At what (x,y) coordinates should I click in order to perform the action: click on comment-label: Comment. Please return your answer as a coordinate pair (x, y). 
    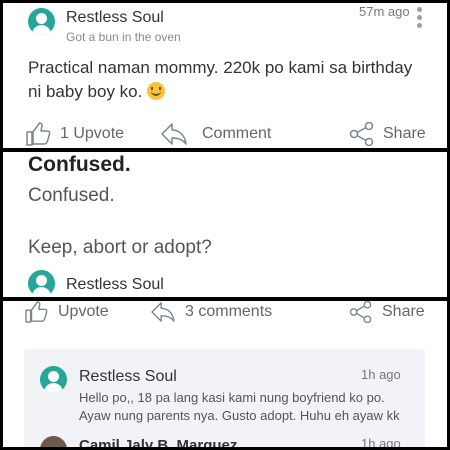
    Looking at the image, I should click on (237, 133).